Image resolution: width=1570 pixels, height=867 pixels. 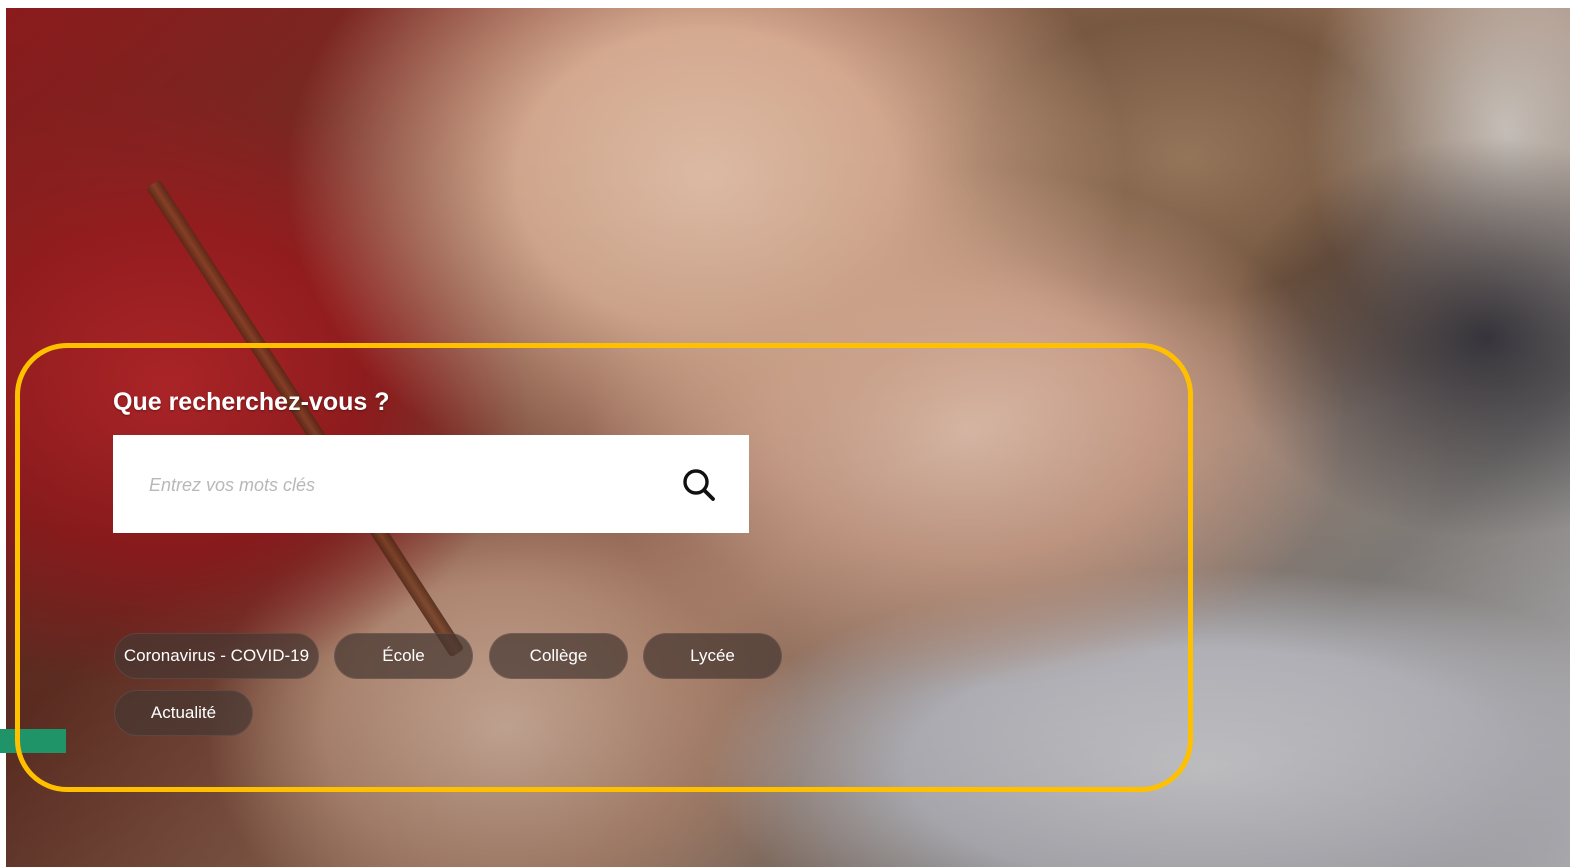 I want to click on search-input, so click(x=409, y=485).